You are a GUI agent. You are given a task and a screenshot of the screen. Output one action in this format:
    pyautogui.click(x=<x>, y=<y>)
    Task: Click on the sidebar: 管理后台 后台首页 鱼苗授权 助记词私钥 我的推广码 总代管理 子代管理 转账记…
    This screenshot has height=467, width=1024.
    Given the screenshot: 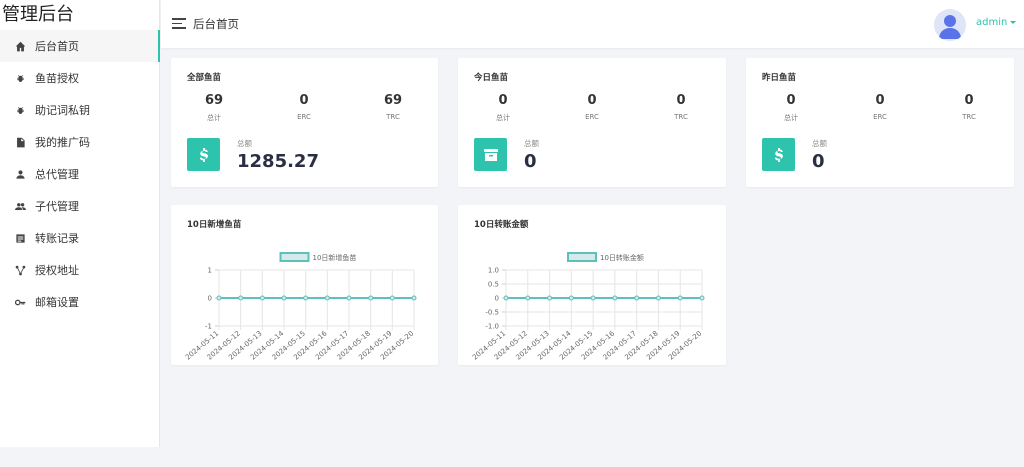 What is the action you would take?
    pyautogui.click(x=80, y=223)
    